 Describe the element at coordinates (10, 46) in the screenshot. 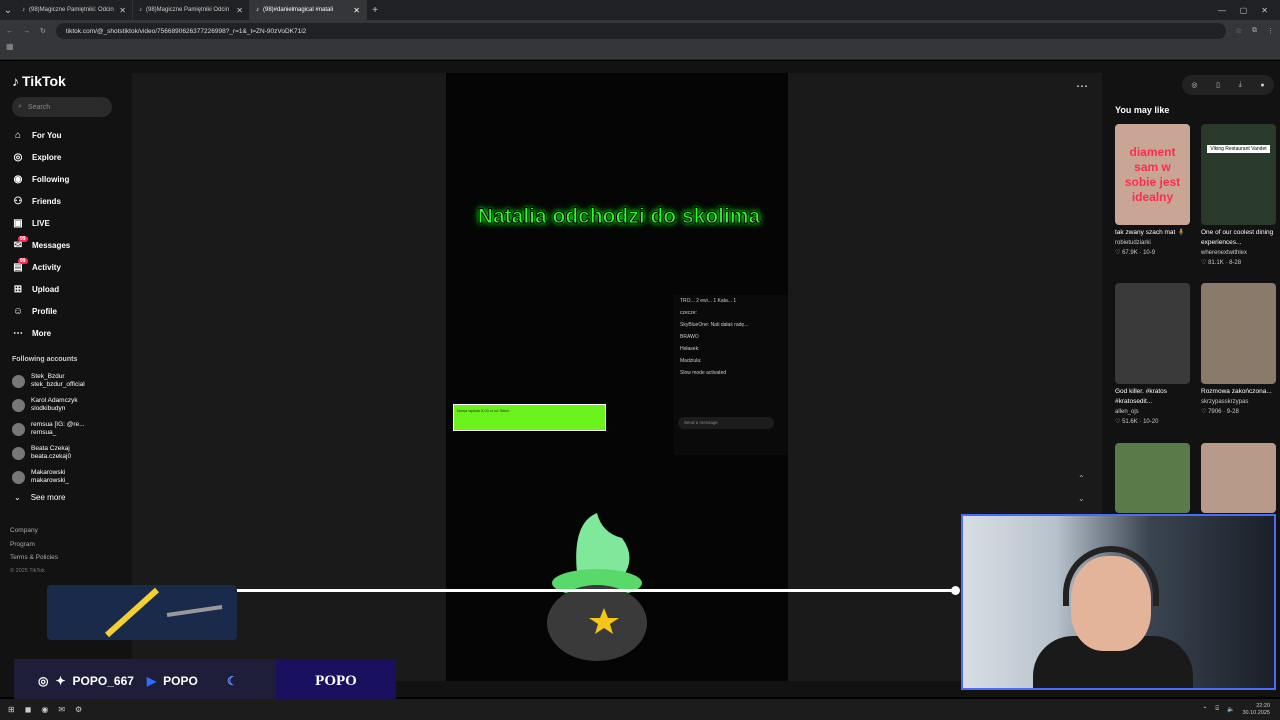

I see `apps-grid-icon: ▦` at that location.